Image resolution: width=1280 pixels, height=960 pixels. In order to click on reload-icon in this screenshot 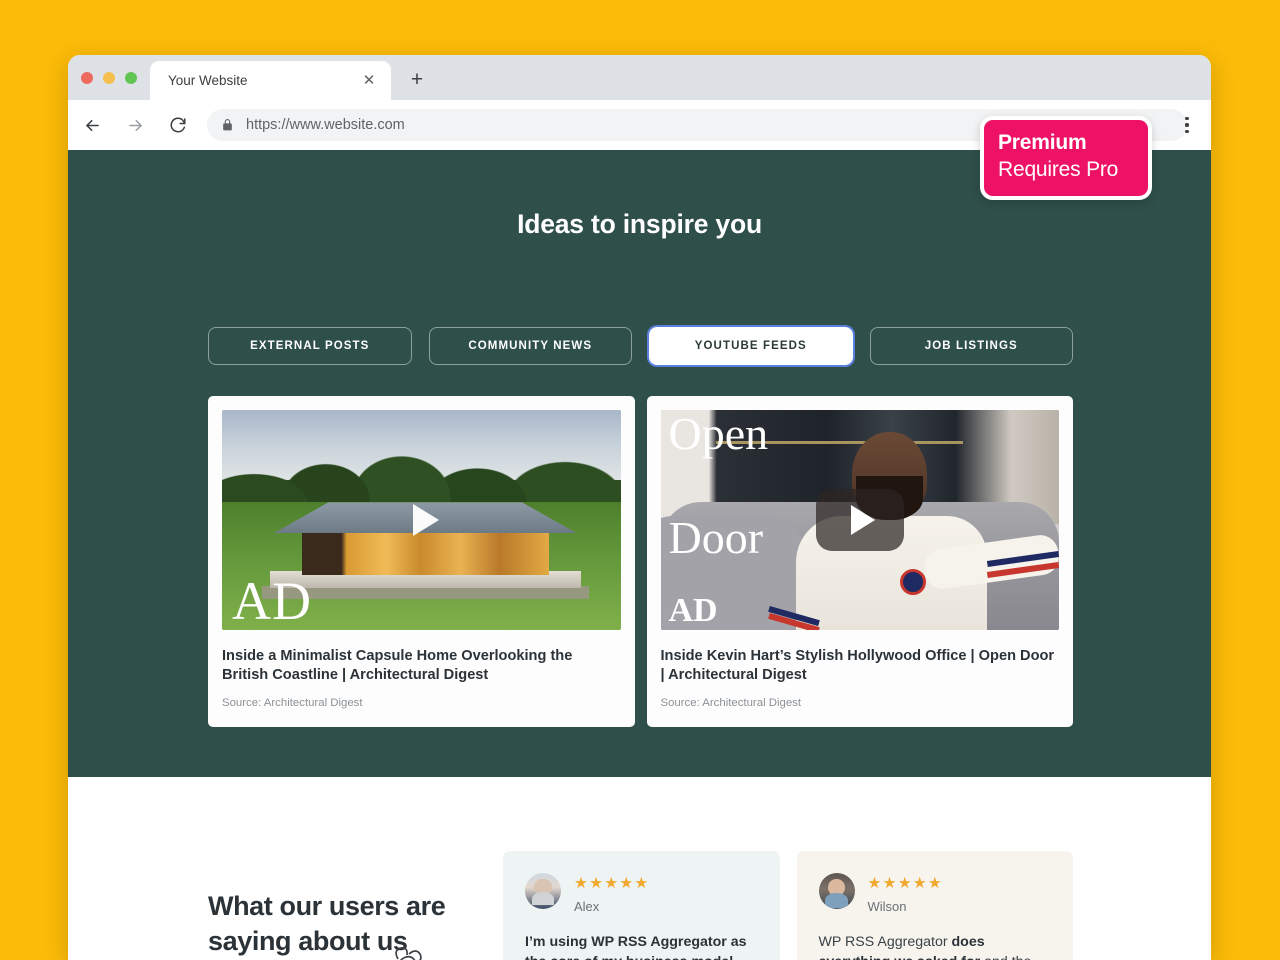, I will do `click(178, 125)`.